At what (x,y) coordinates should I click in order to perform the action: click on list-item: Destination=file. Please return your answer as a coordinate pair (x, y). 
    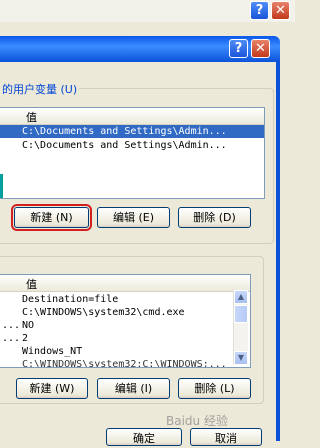
    Looking at the image, I should click on (125, 299).